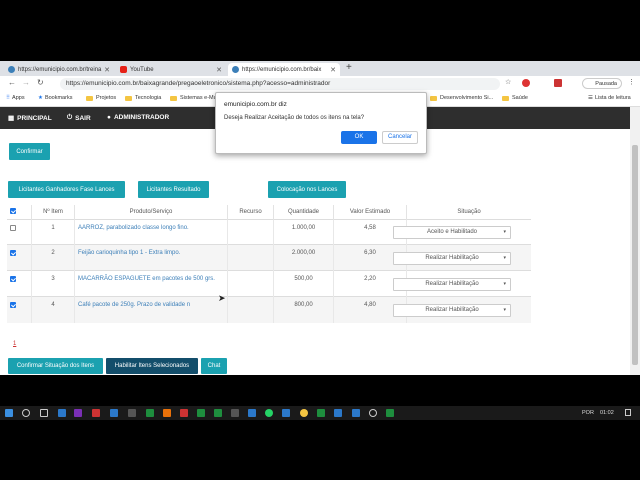 Image resolution: width=640 pixels, height=480 pixels. What do you see at coordinates (173, 189) in the screenshot?
I see `licitantes-resultado-button: Licitantes Resultado` at bounding box center [173, 189].